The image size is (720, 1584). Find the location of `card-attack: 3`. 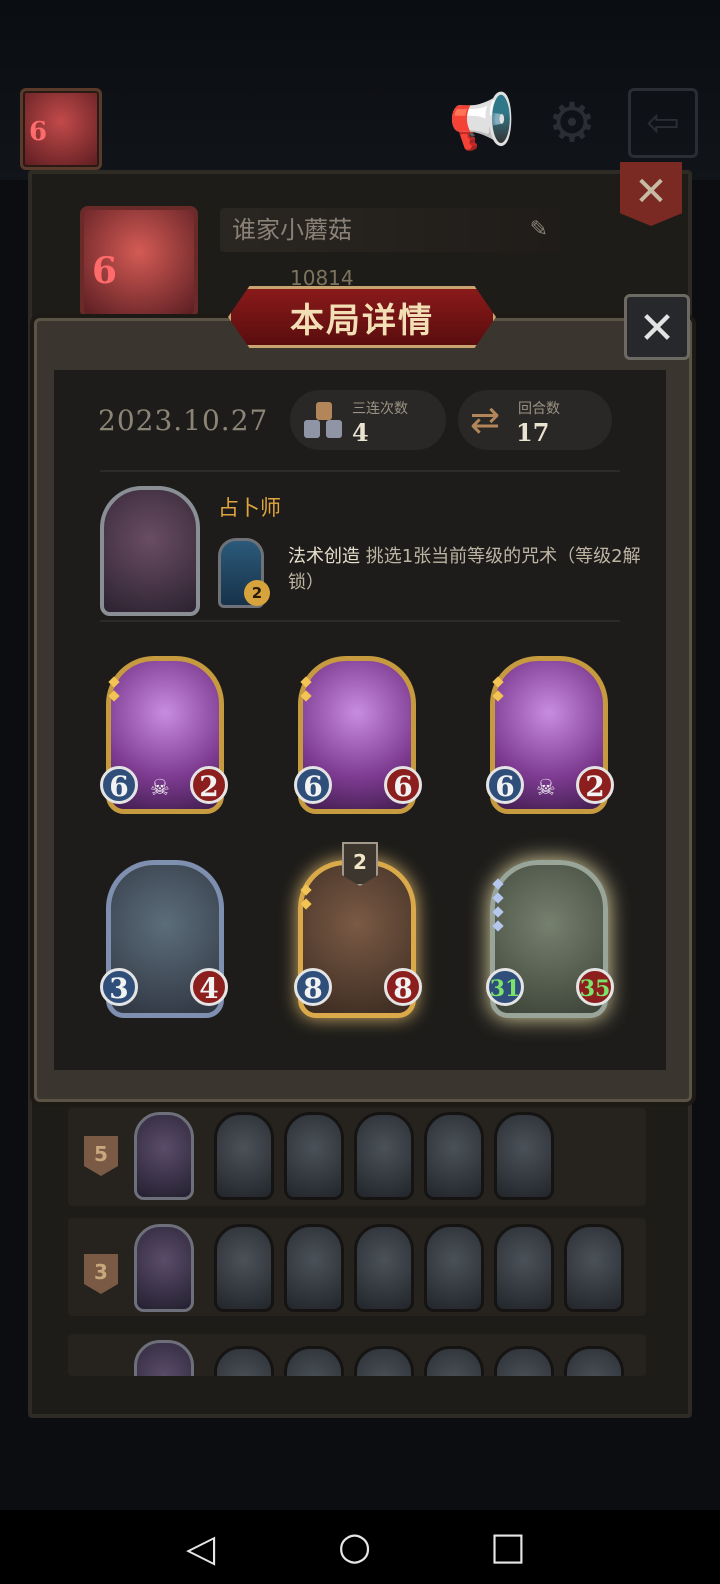

card-attack: 3 is located at coordinates (119, 987).